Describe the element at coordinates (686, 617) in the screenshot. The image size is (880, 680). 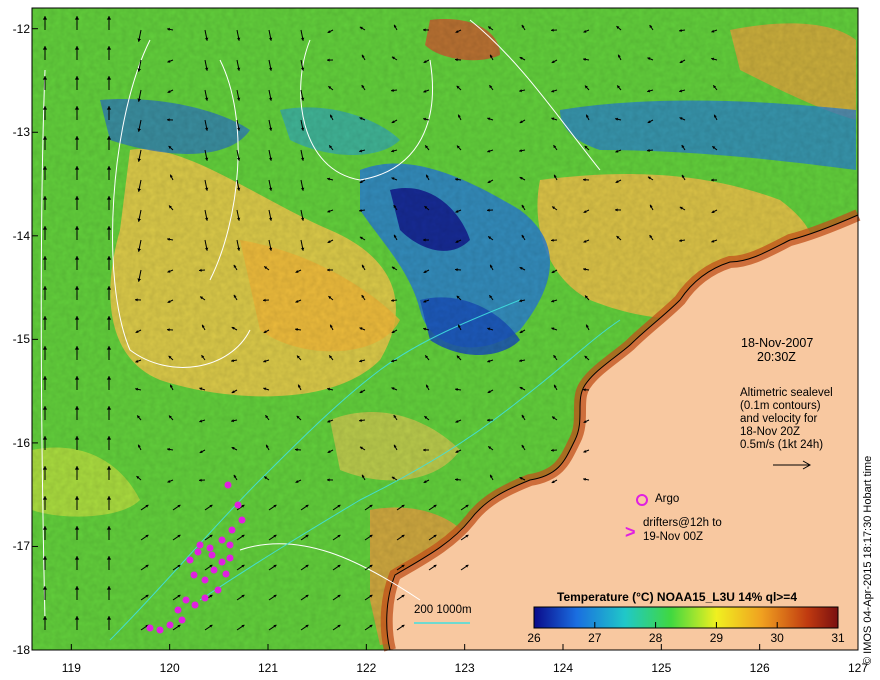
I see `colorbar` at that location.